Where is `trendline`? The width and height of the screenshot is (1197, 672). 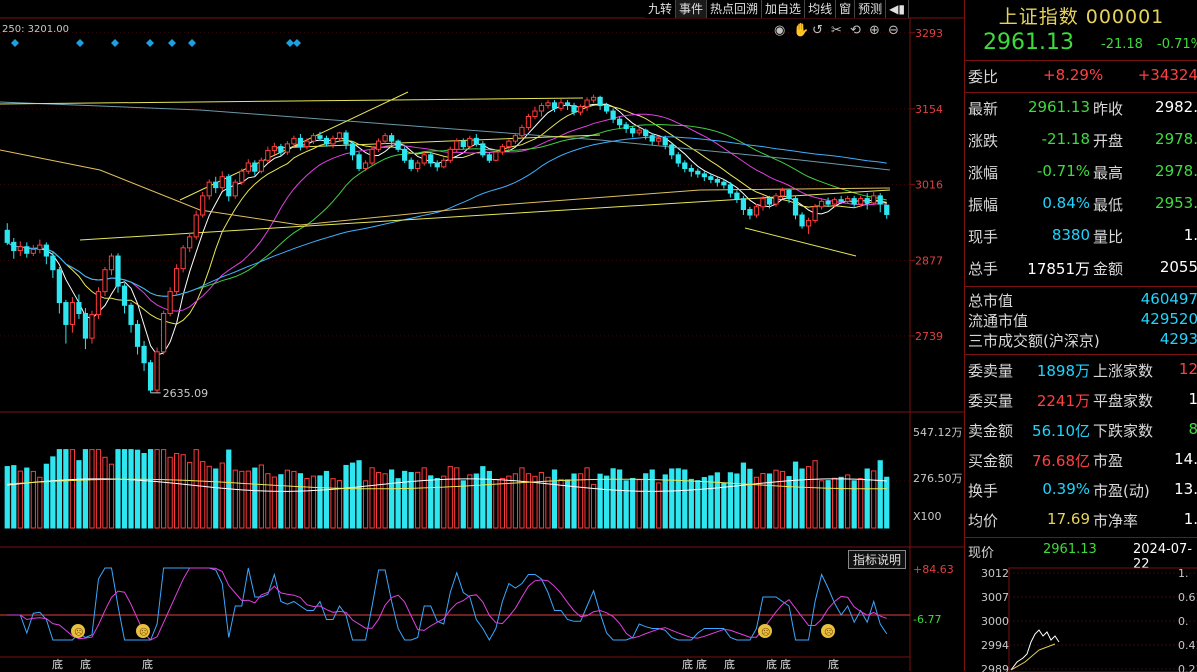
trendline is located at coordinates (292, 101).